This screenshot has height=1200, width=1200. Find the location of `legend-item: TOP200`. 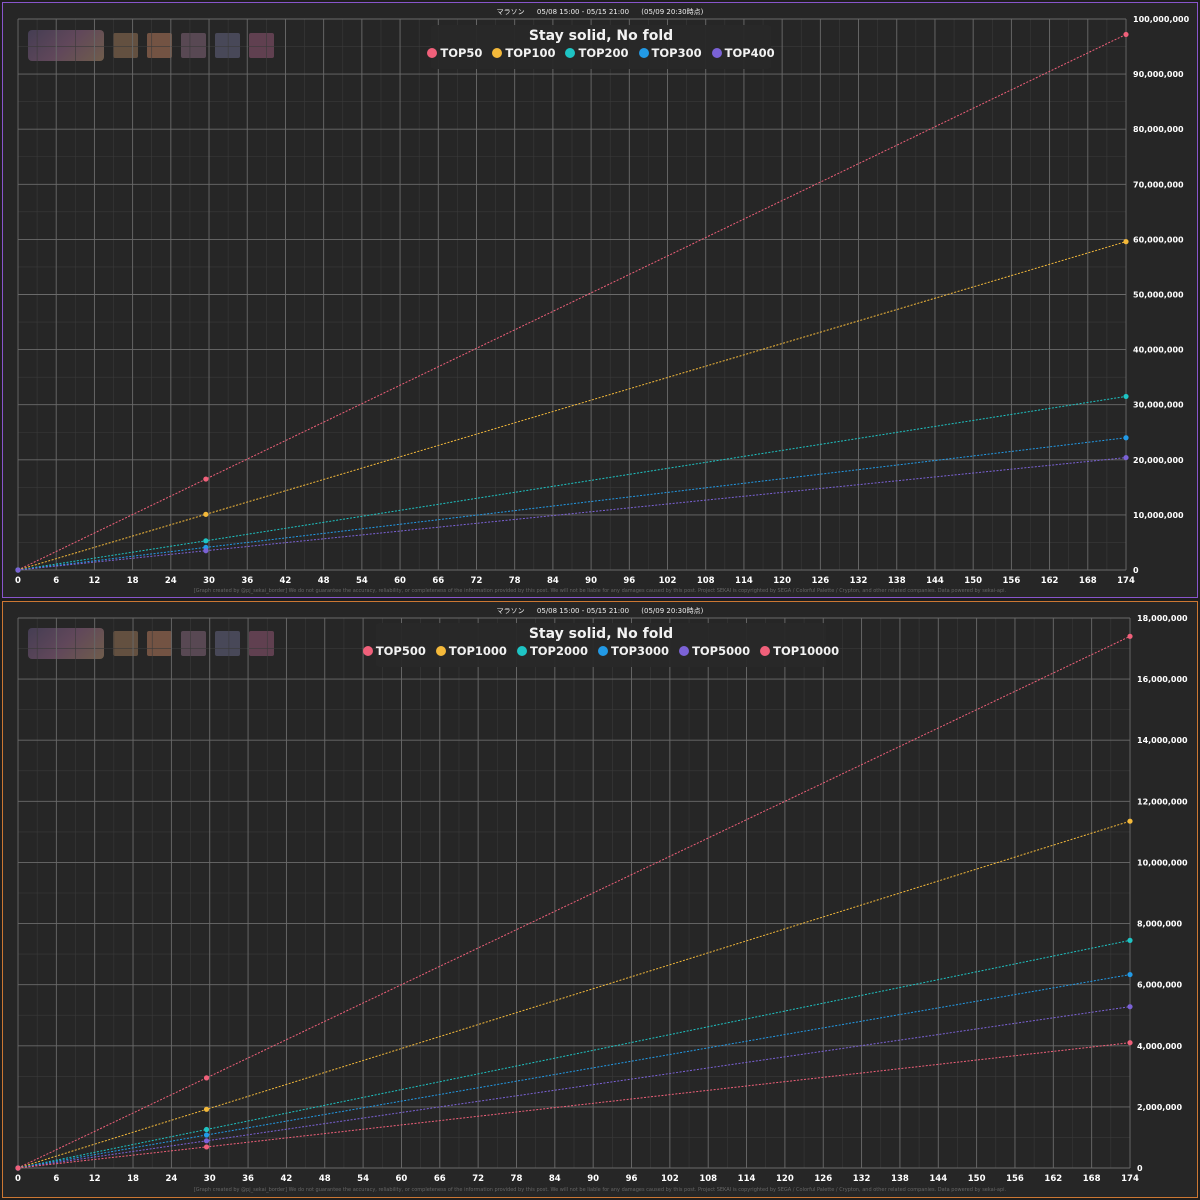

legend-item: TOP200 is located at coordinates (597, 53).